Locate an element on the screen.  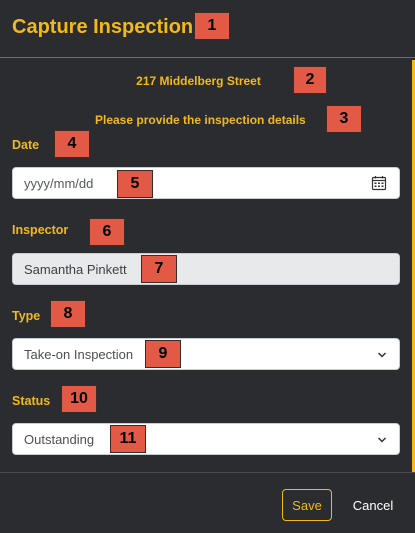
type-select: Take-on Inspection is located at coordinates (206, 354).